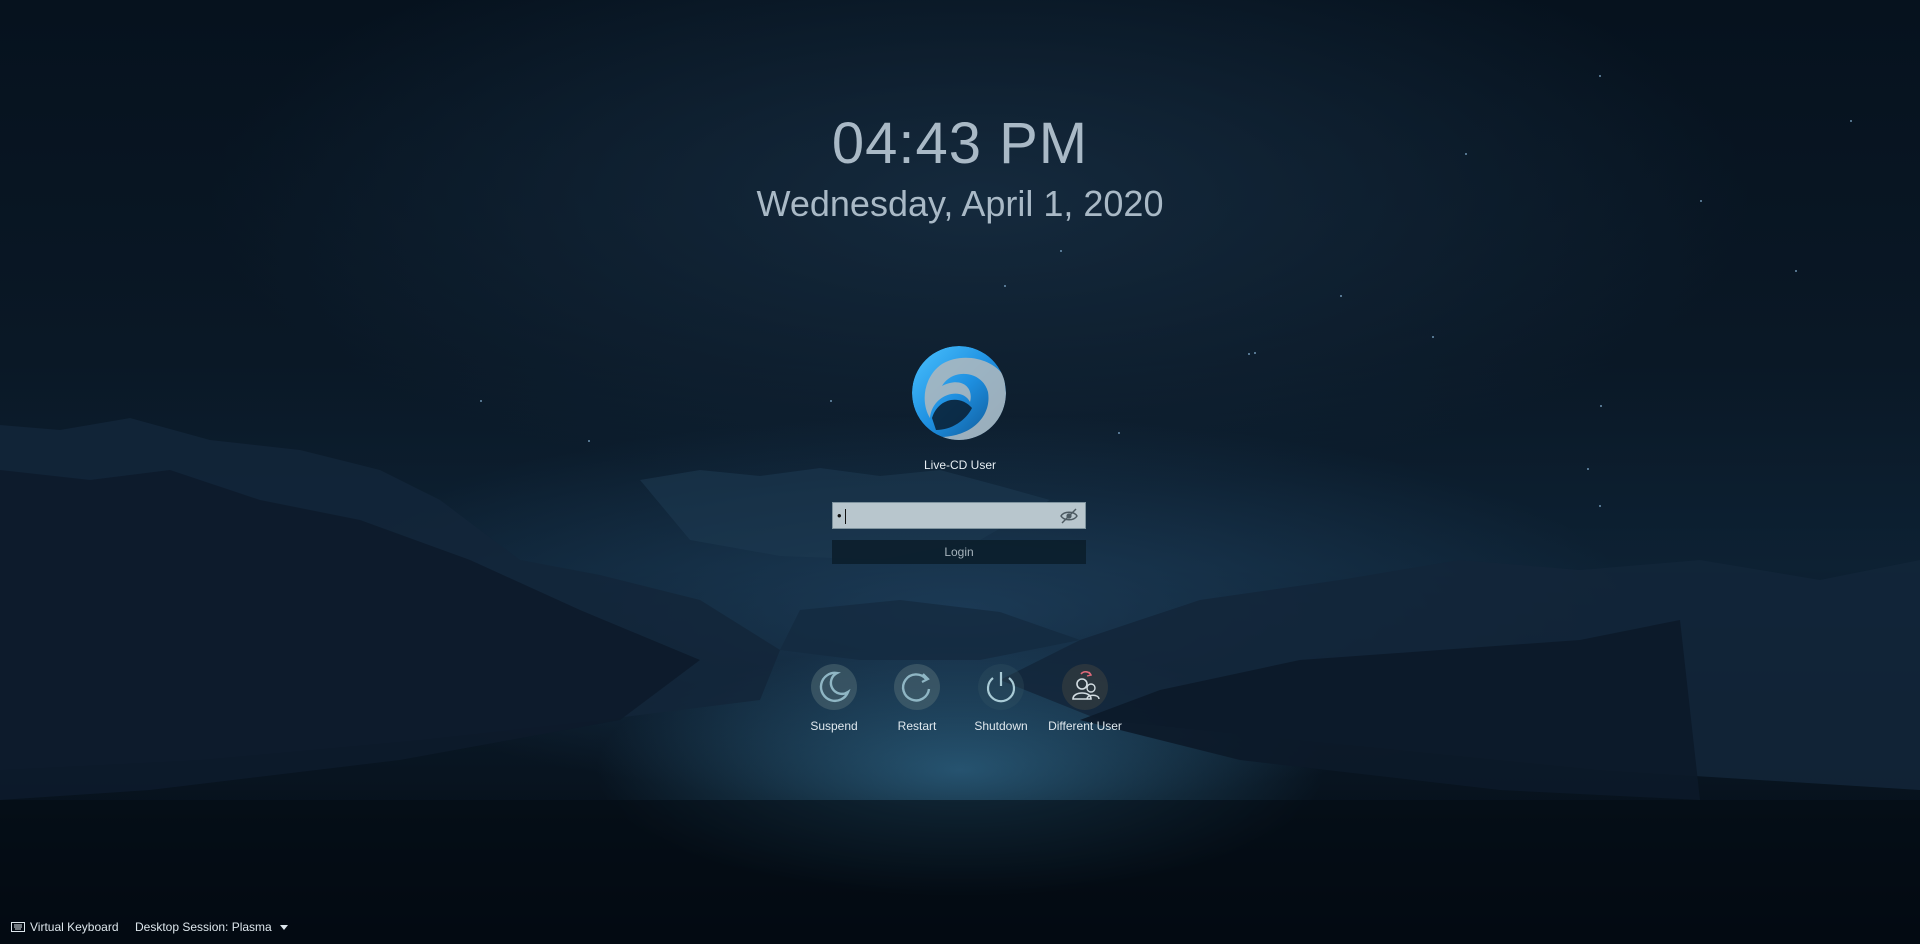  I want to click on shutdown-icon-circle, so click(1001, 687).